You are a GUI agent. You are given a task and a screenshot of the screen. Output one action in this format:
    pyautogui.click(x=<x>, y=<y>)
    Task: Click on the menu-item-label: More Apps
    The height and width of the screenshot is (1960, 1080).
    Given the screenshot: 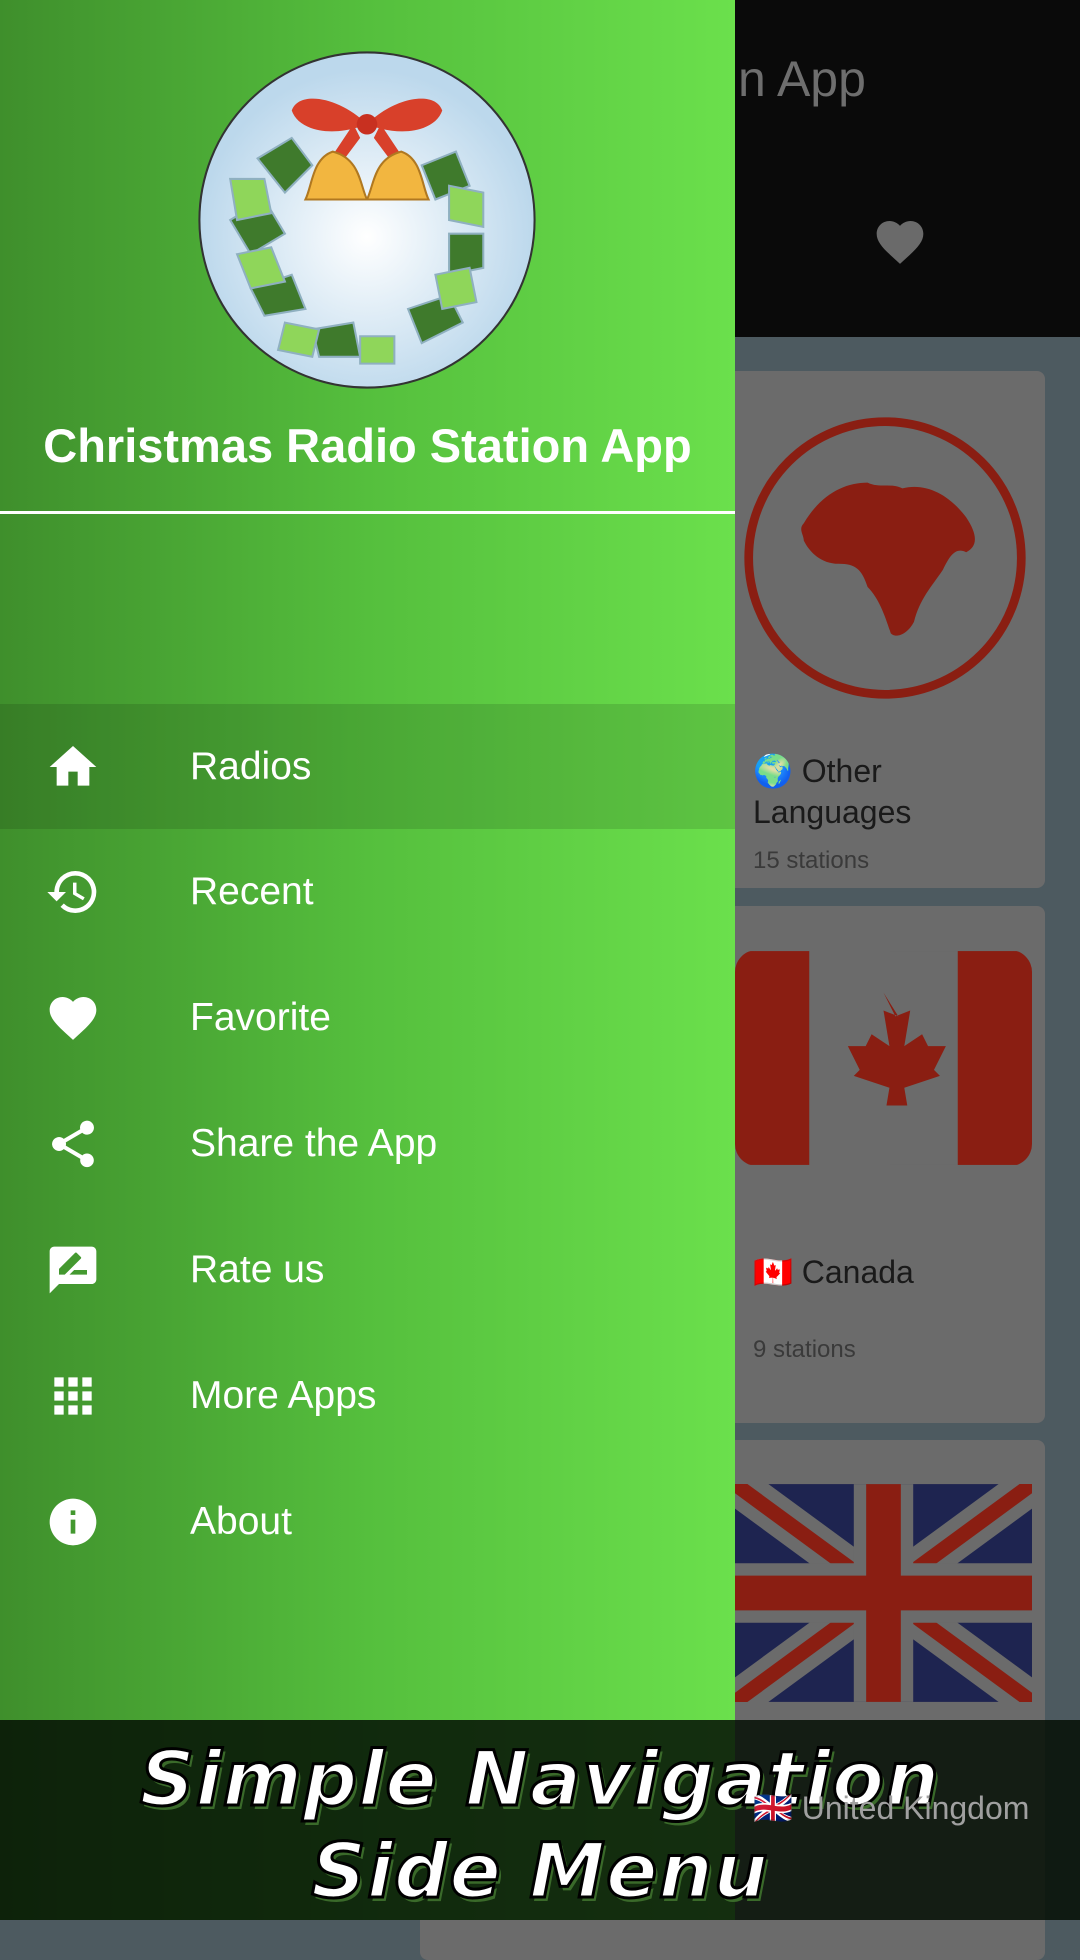 What is the action you would take?
    pyautogui.click(x=283, y=1395)
    